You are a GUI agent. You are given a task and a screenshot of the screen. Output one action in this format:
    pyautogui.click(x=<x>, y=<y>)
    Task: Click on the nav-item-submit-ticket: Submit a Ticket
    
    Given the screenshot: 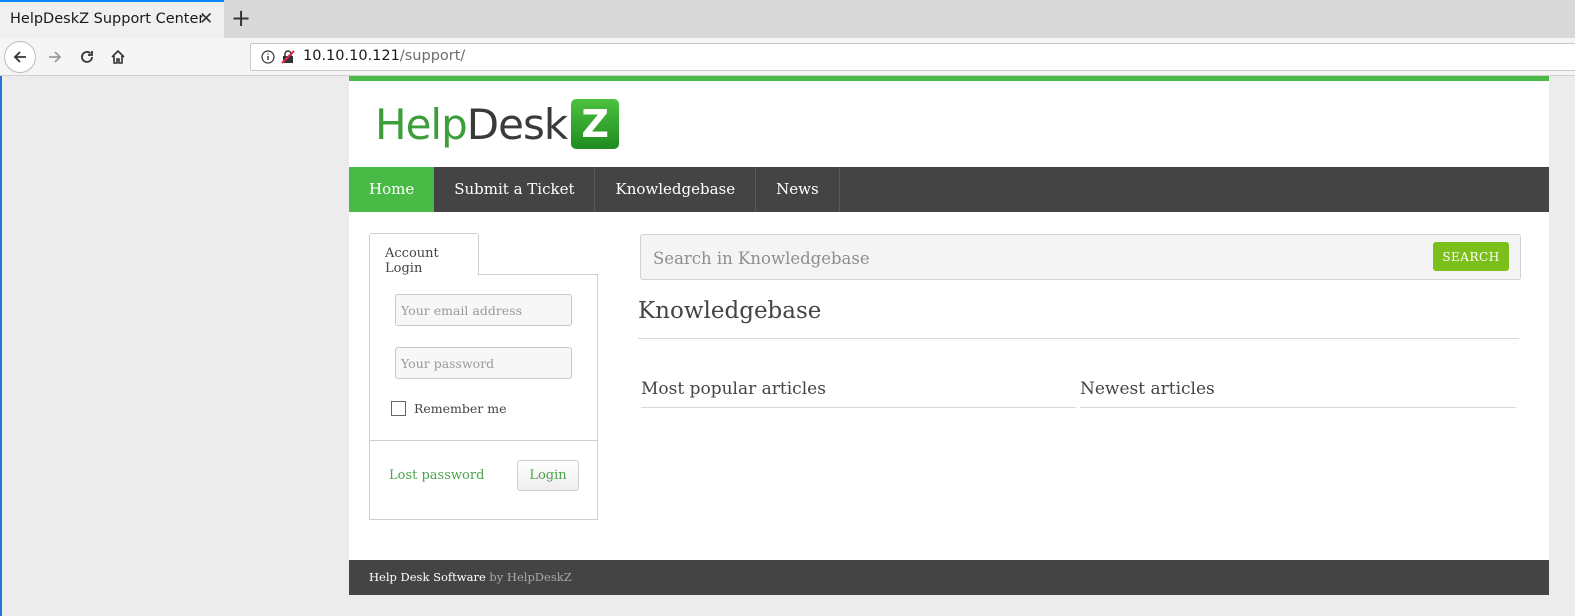 What is the action you would take?
    pyautogui.click(x=515, y=189)
    